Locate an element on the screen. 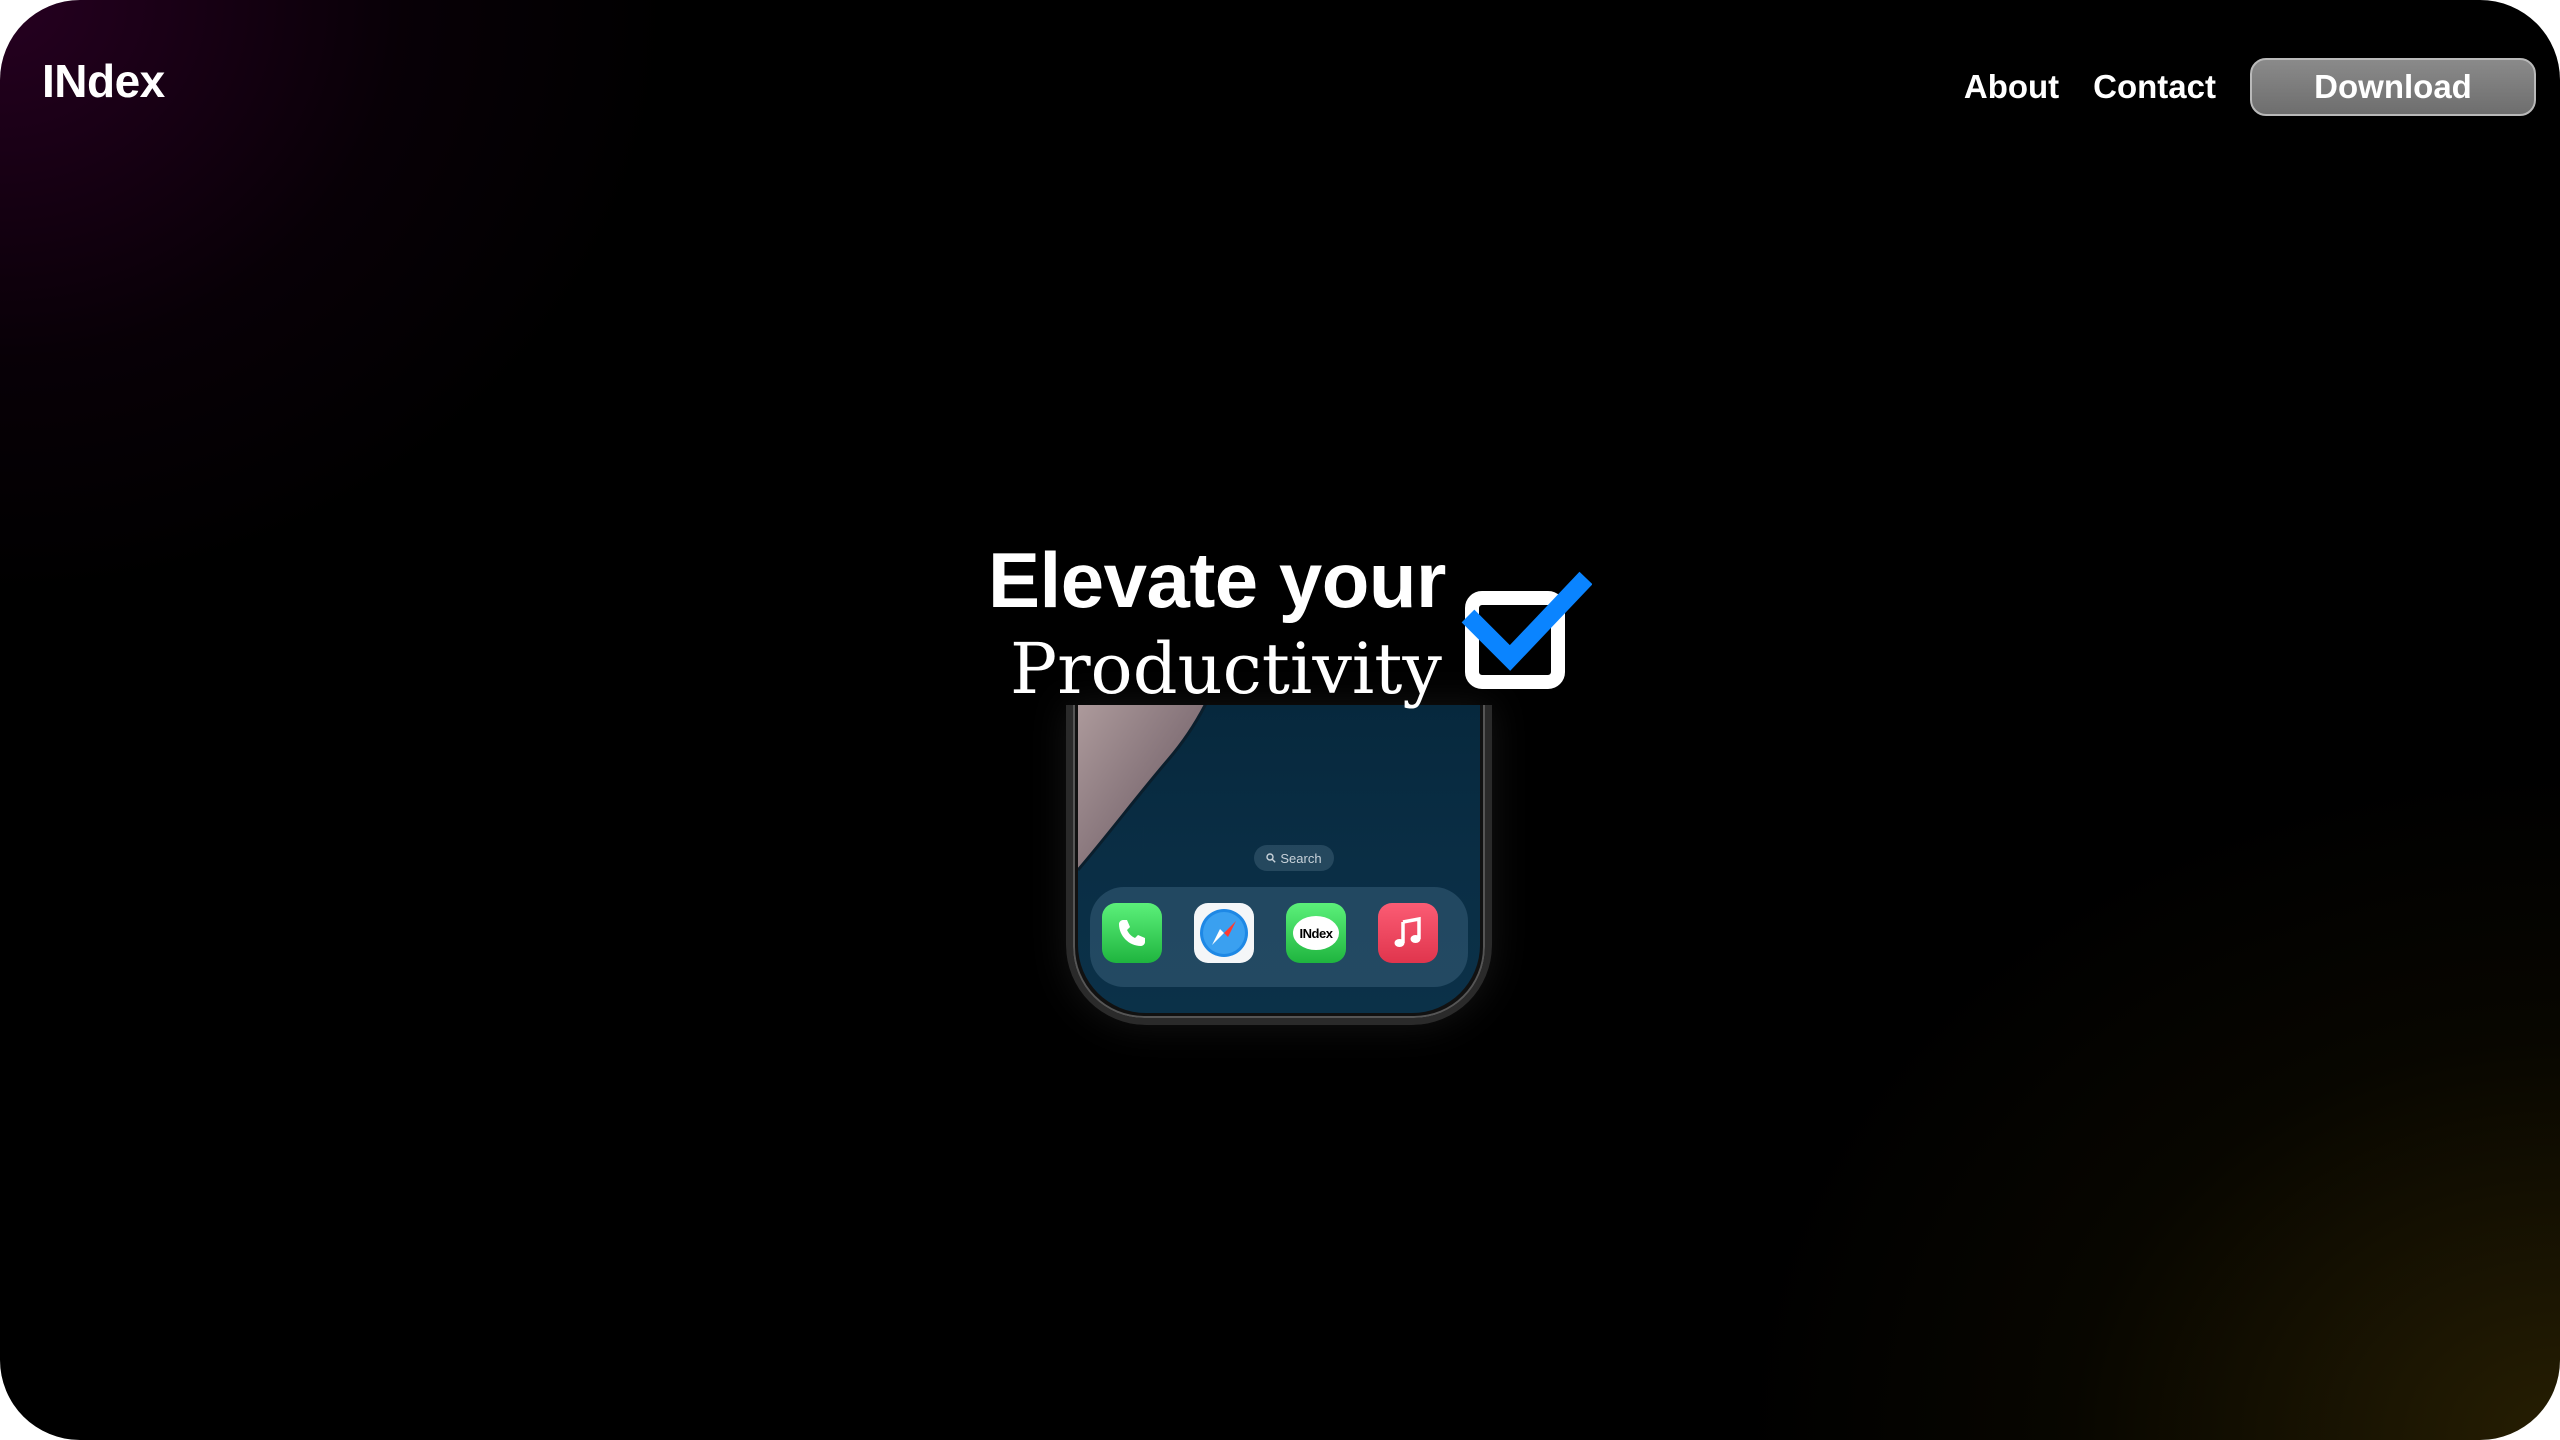 The width and height of the screenshot is (2560, 1440). music-note-icon is located at coordinates (1407, 931).